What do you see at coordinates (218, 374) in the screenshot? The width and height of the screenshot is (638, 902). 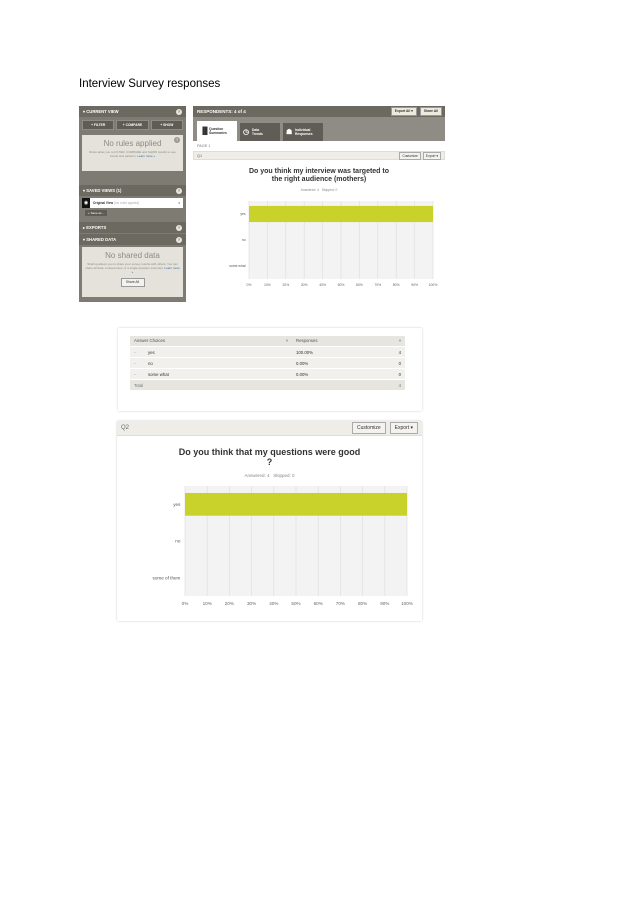 I see `row-choice: some what` at bounding box center [218, 374].